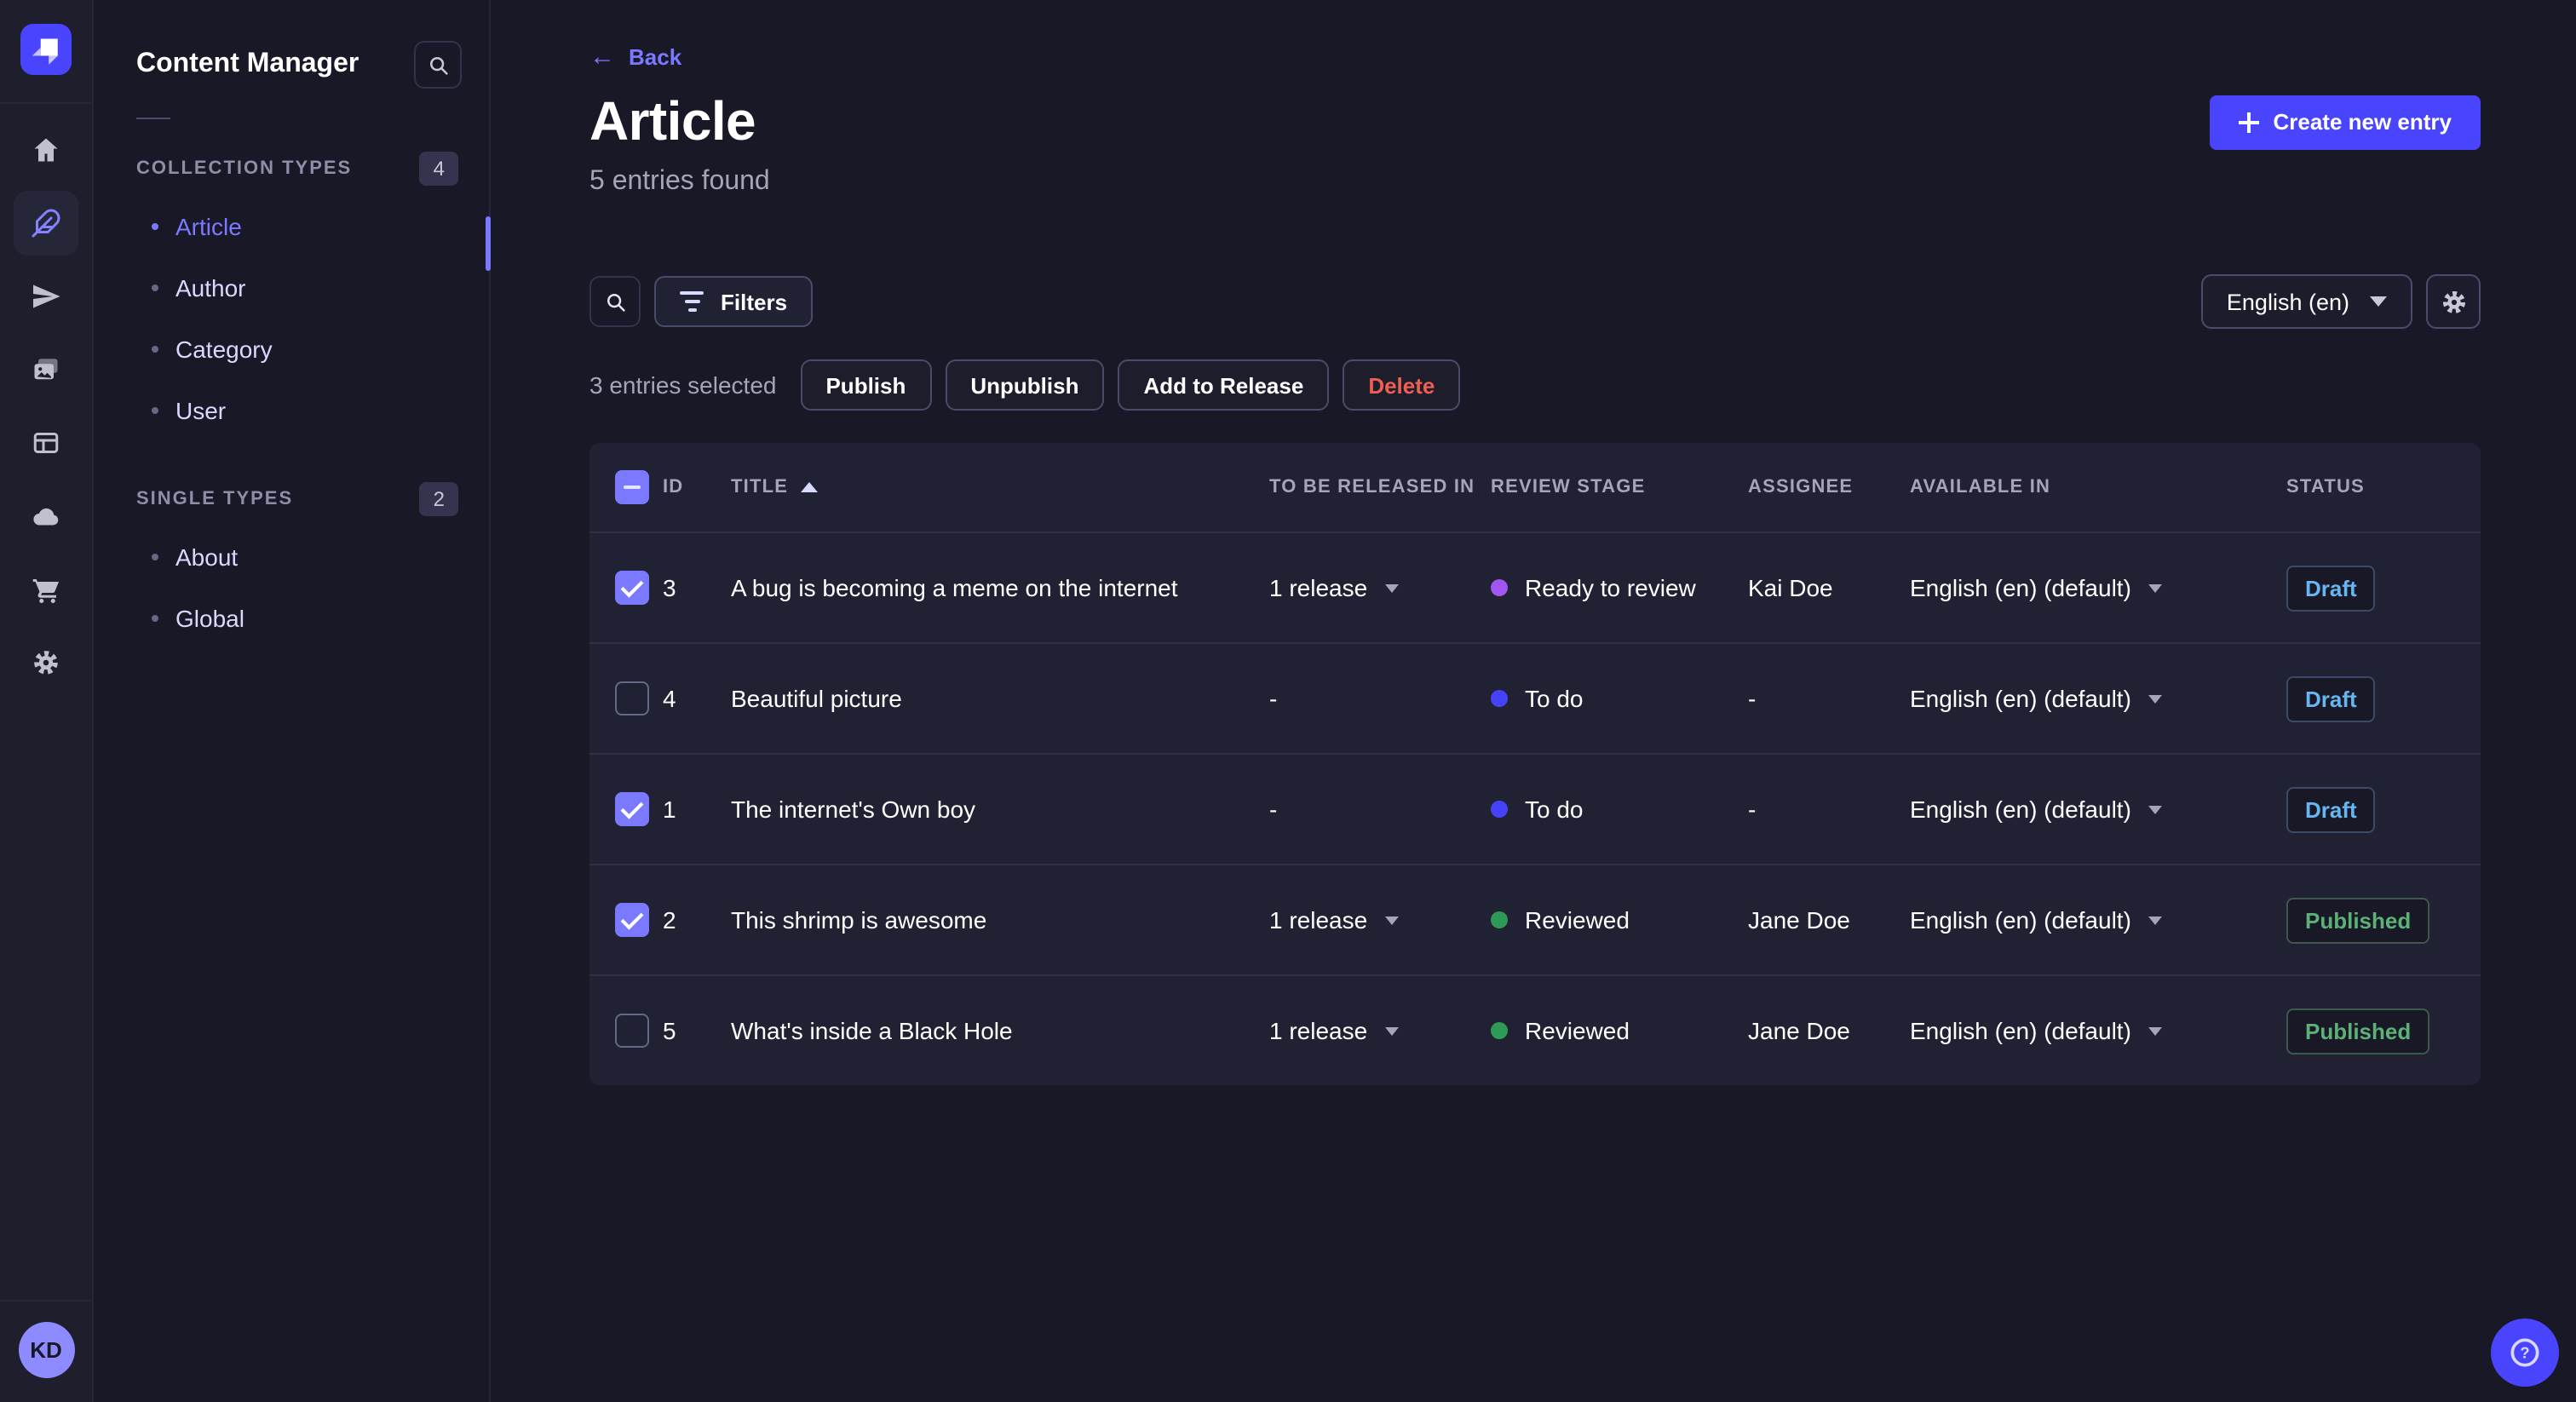 This screenshot has width=2576, height=1402. What do you see at coordinates (292, 288) in the screenshot?
I see `sidebar-item-author: Author` at bounding box center [292, 288].